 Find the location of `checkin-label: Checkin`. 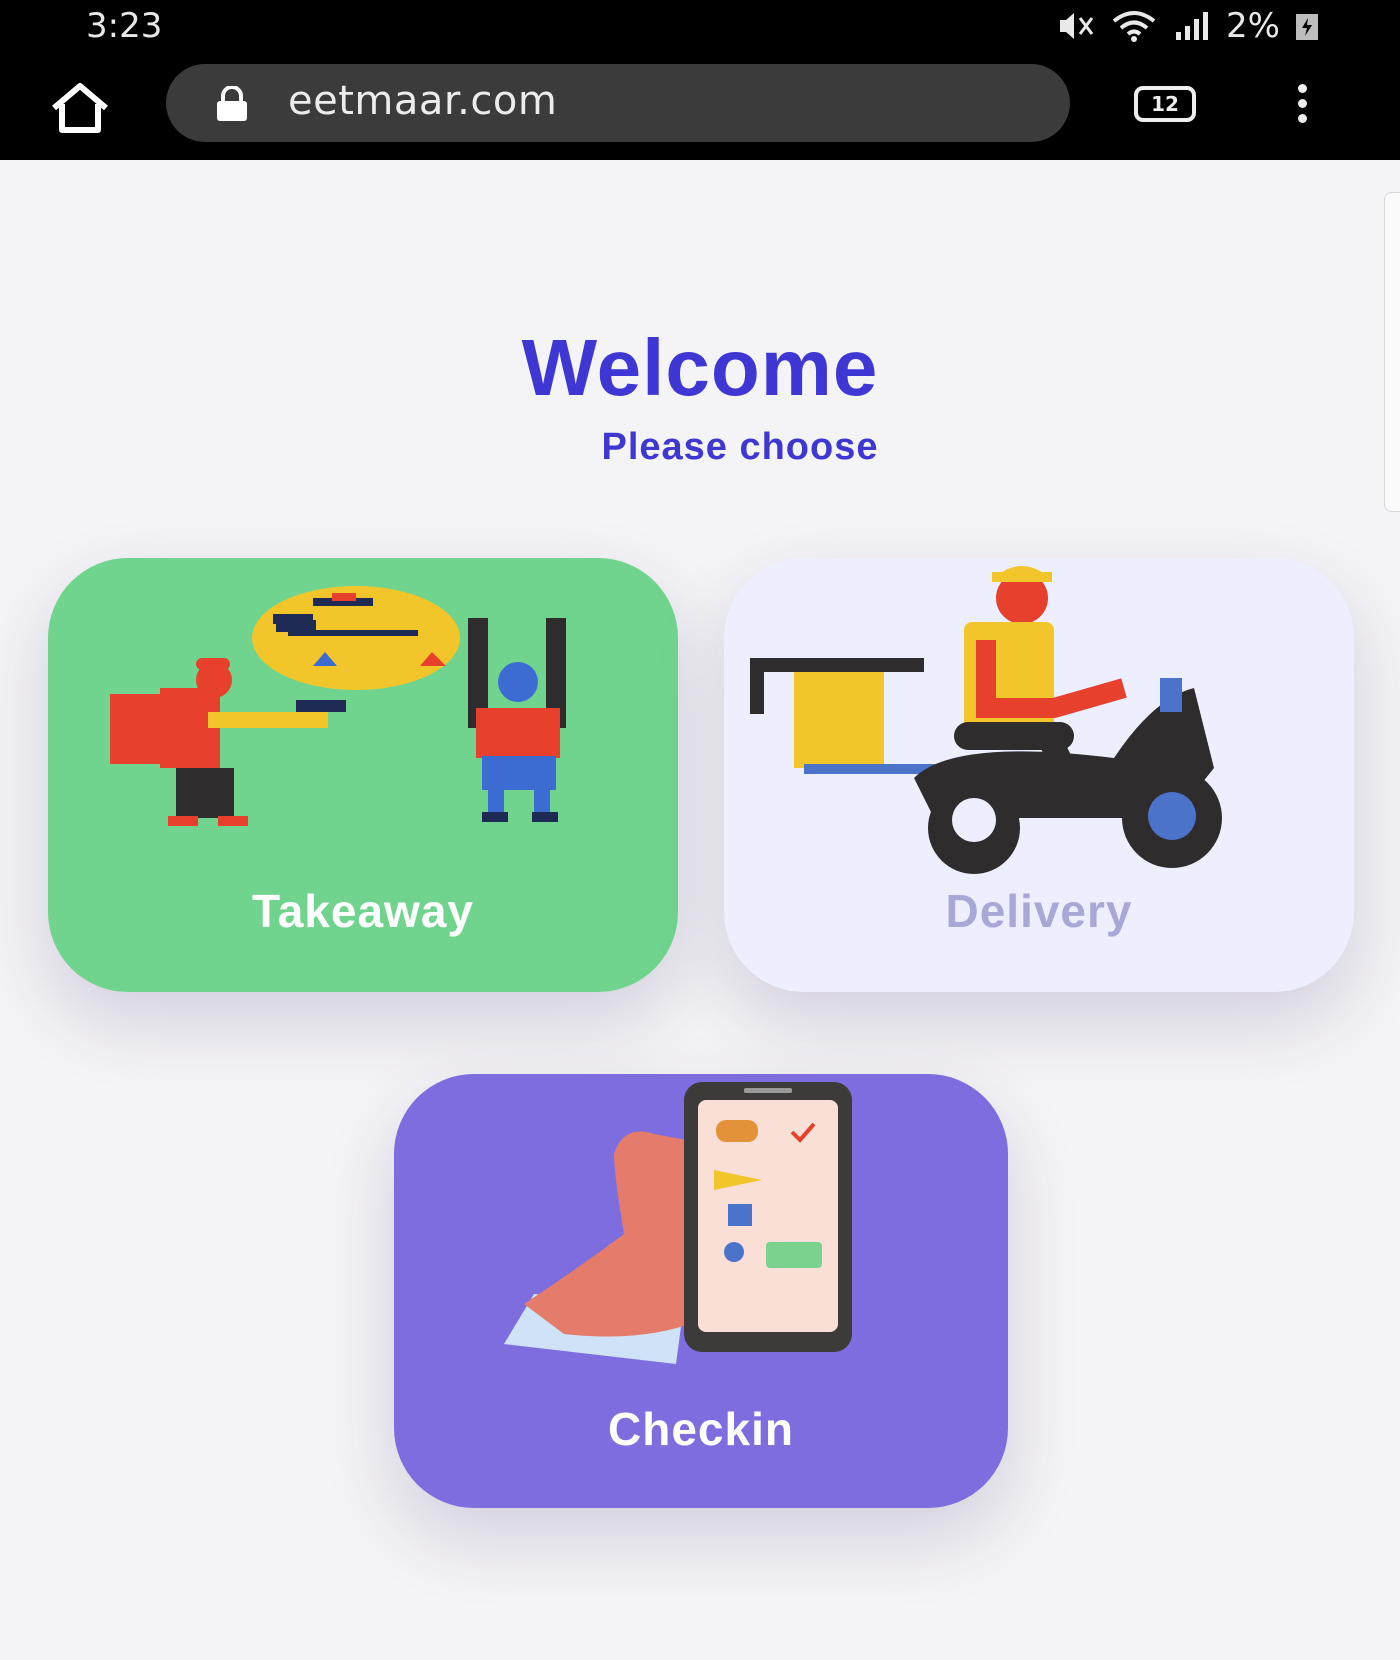

checkin-label: Checkin is located at coordinates (701, 1429).